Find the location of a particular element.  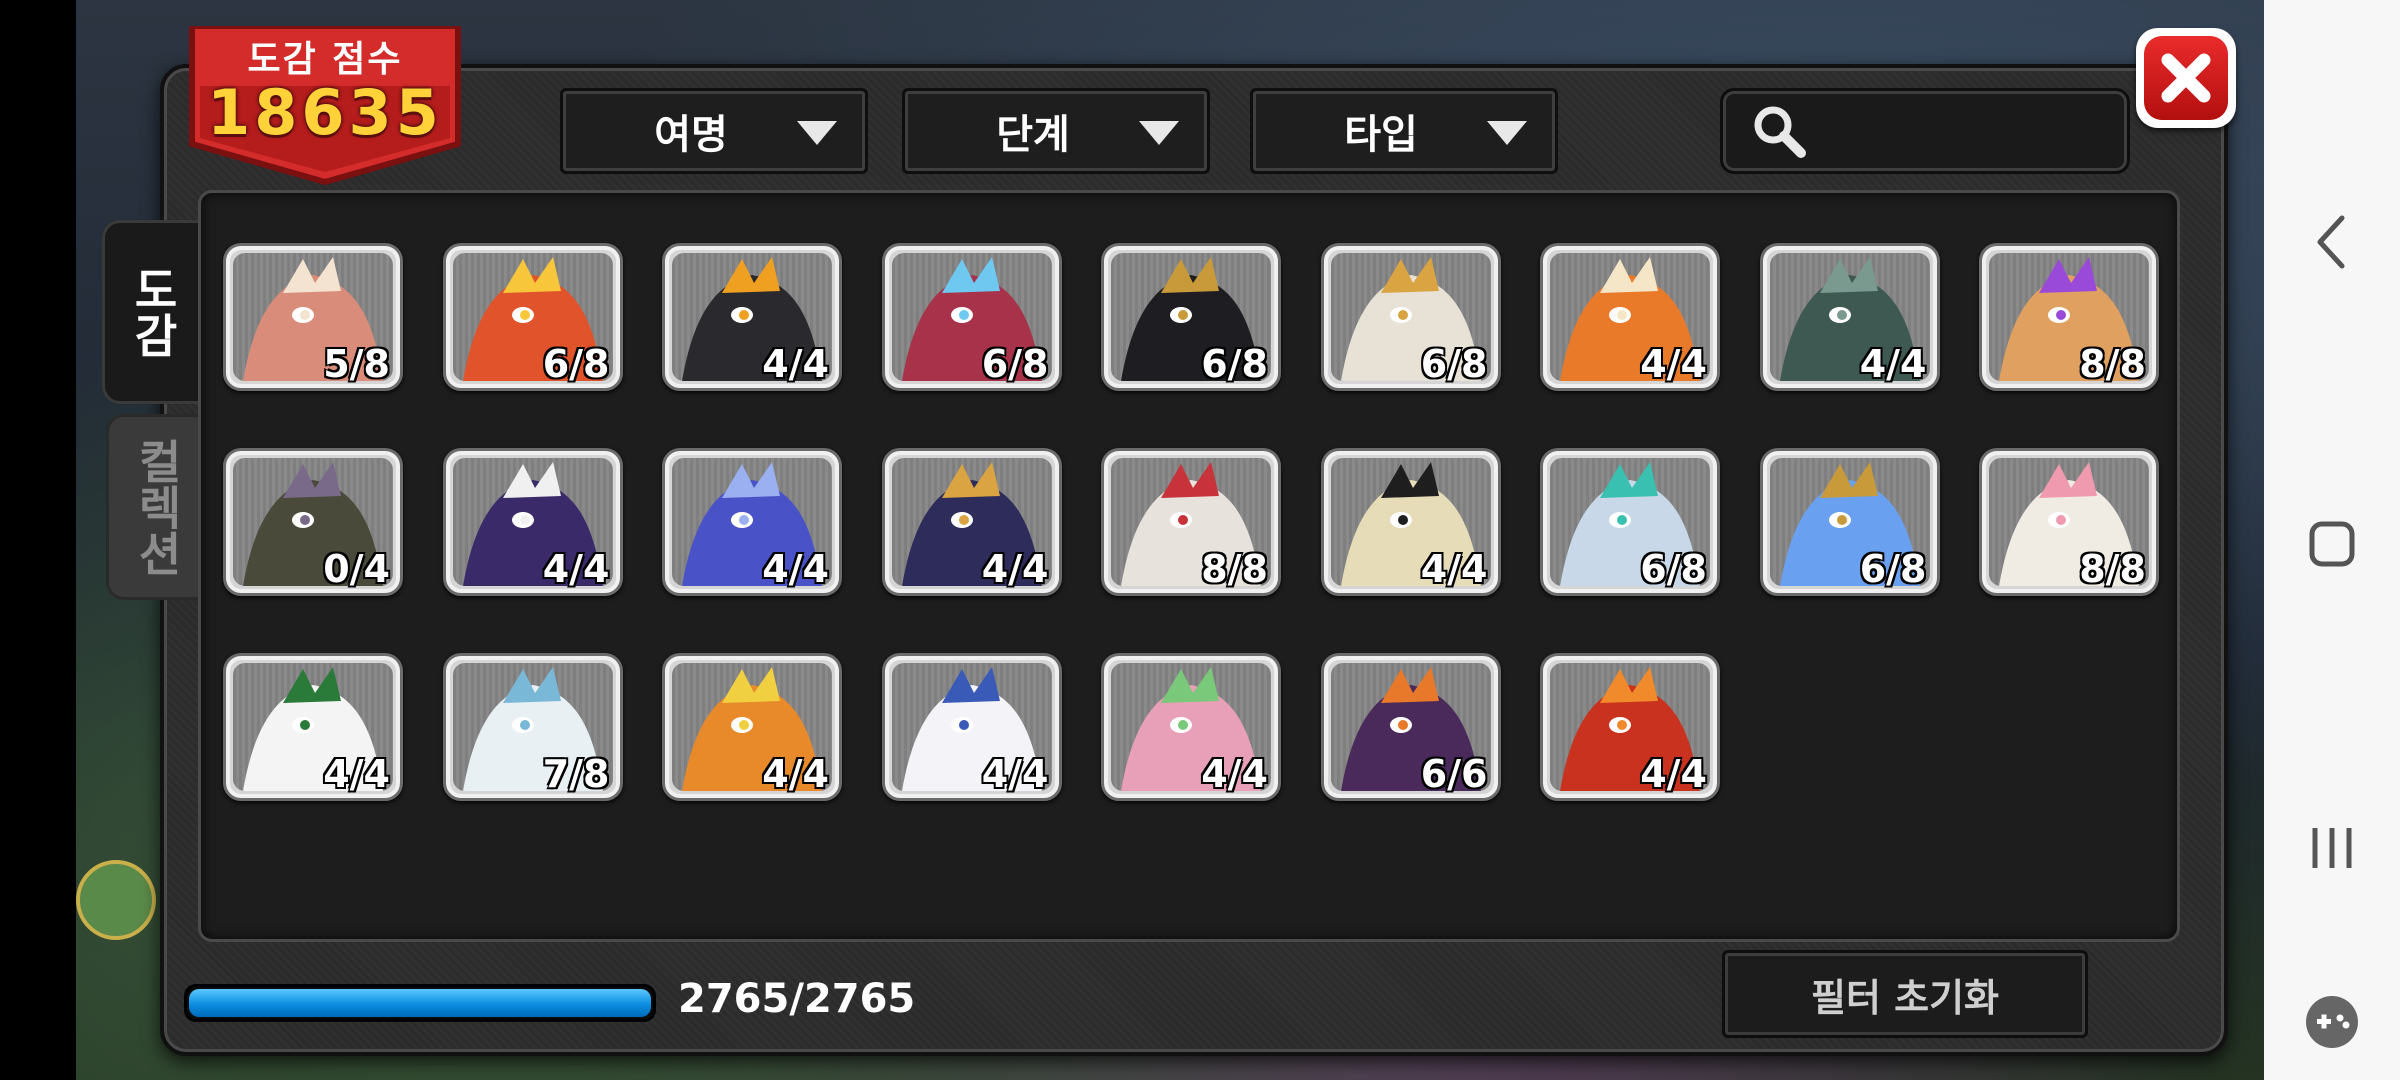

back-icon is located at coordinates (2331, 242).